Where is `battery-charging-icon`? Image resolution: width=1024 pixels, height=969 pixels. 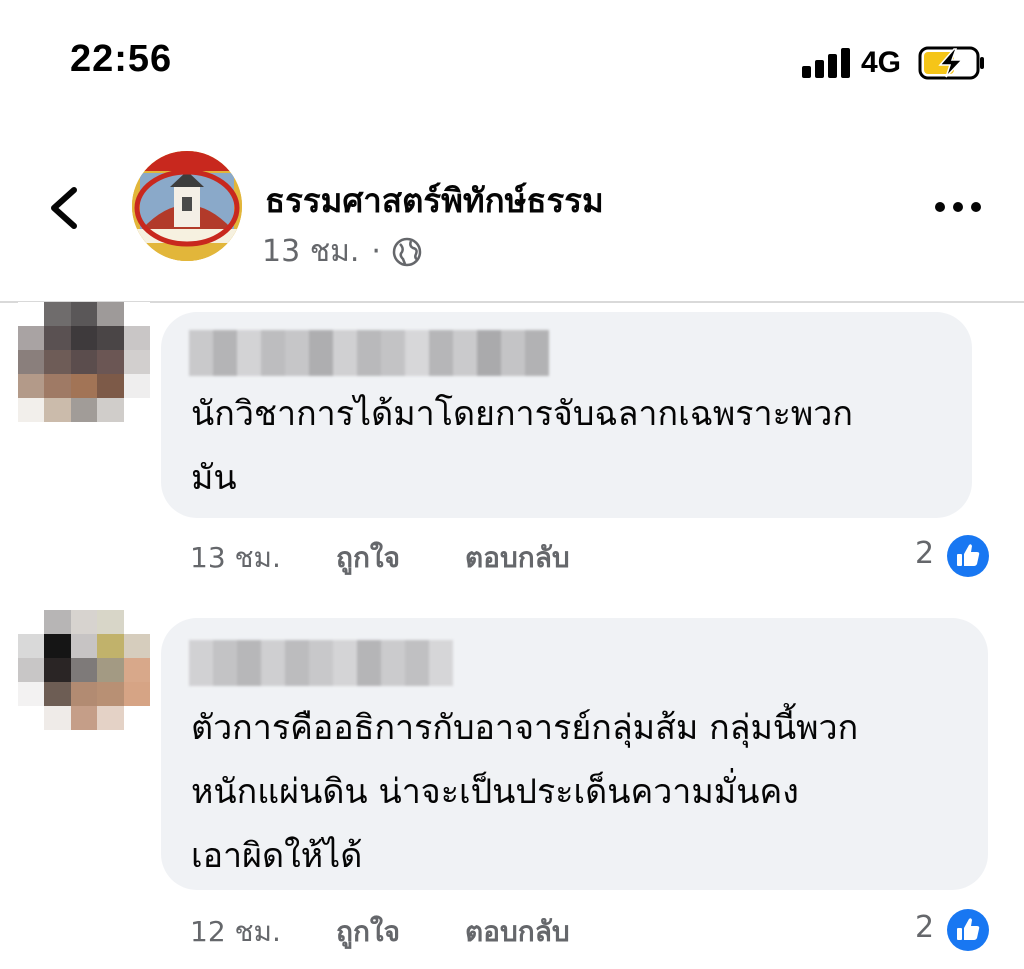
battery-charging-icon is located at coordinates (951, 63).